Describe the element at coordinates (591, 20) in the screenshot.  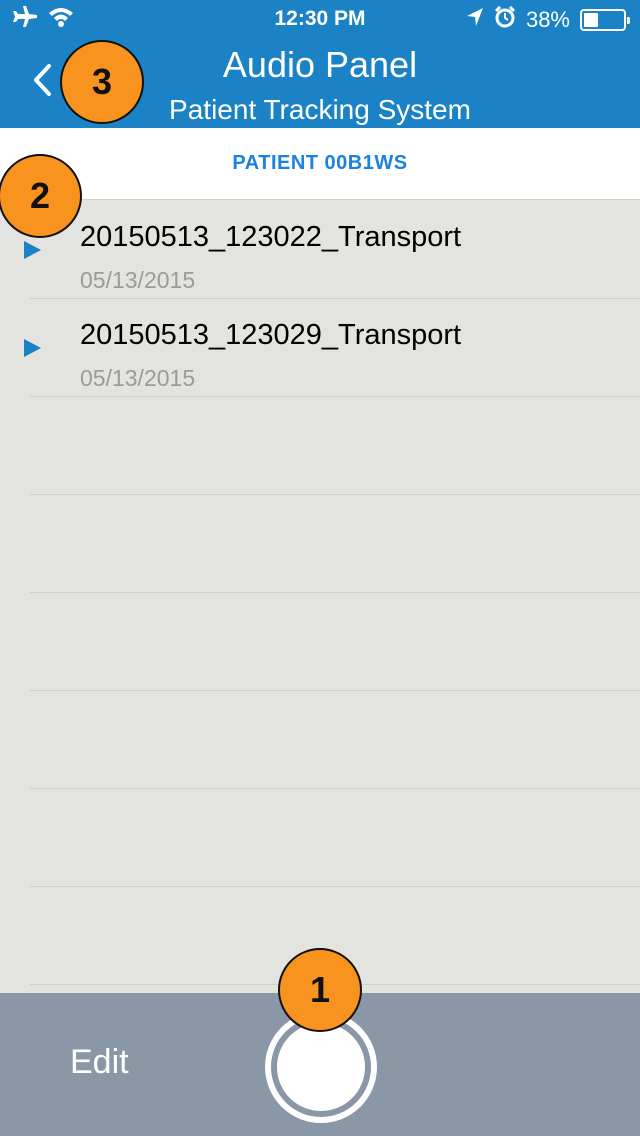
I see `battery-fill` at that location.